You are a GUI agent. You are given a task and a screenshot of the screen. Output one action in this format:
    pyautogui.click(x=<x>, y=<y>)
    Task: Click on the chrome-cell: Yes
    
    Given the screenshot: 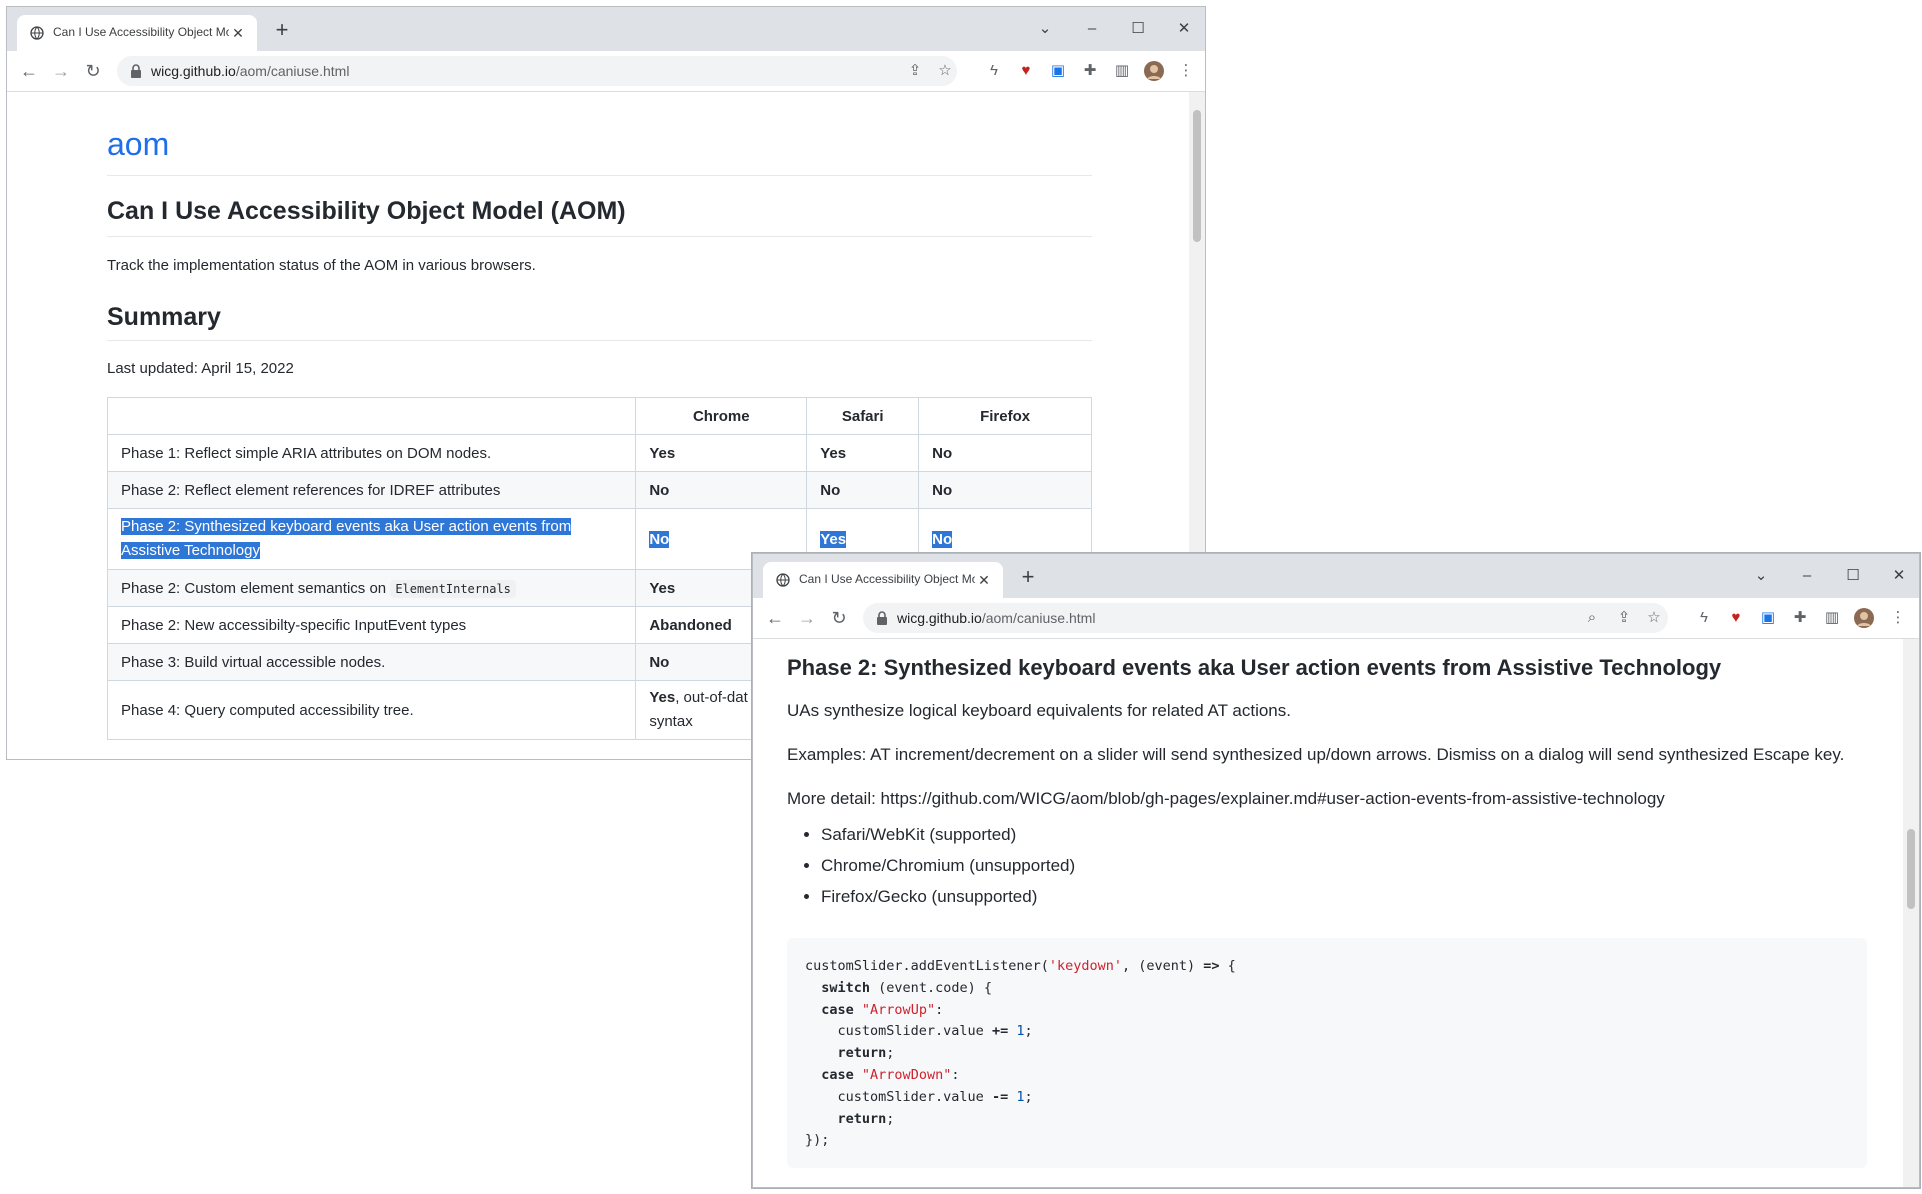 What is the action you would take?
    pyautogui.click(x=721, y=453)
    